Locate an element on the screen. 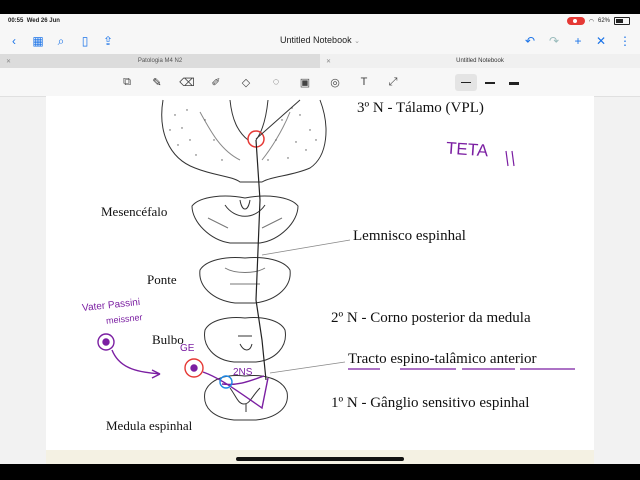 Image resolution: width=640 pixels, height=480 pixels. home-indicator is located at coordinates (320, 459).